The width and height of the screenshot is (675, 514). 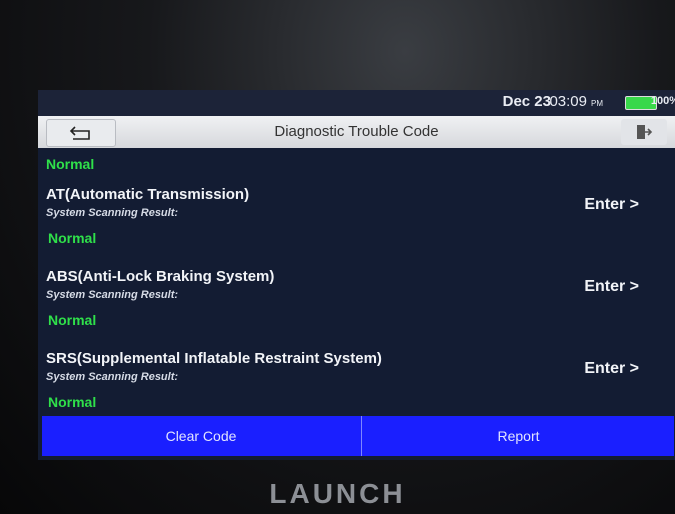 I want to click on status-bar: Dec 23 03:09 PM 100%, so click(x=356, y=103).